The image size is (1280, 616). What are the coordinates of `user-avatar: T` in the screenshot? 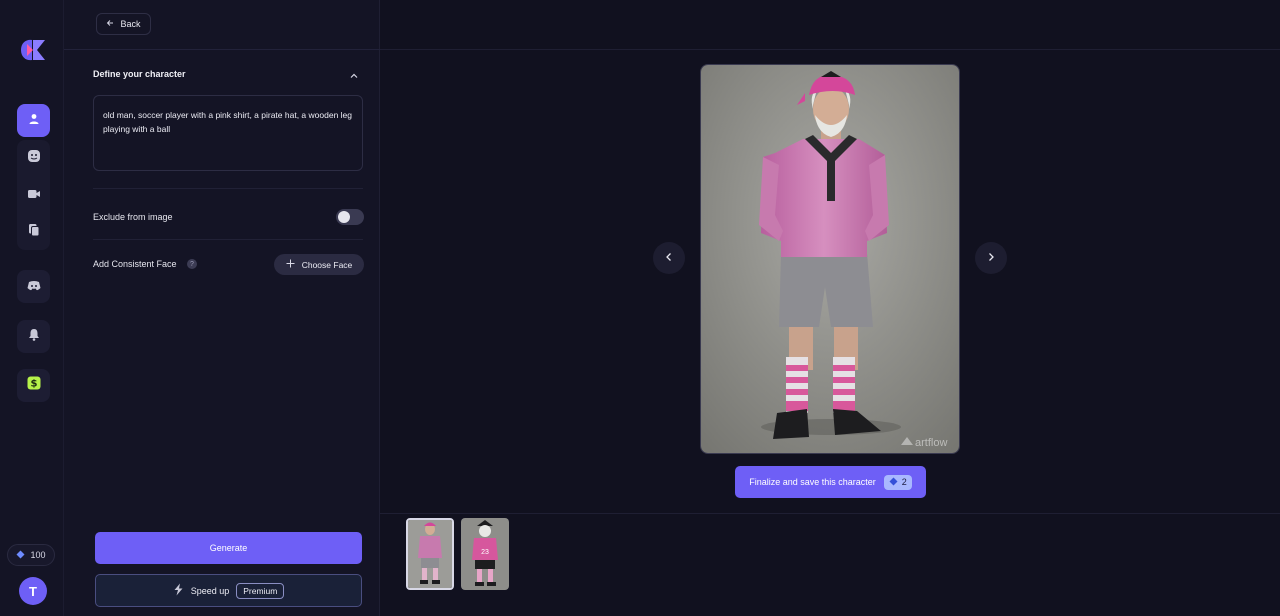 It's located at (33, 591).